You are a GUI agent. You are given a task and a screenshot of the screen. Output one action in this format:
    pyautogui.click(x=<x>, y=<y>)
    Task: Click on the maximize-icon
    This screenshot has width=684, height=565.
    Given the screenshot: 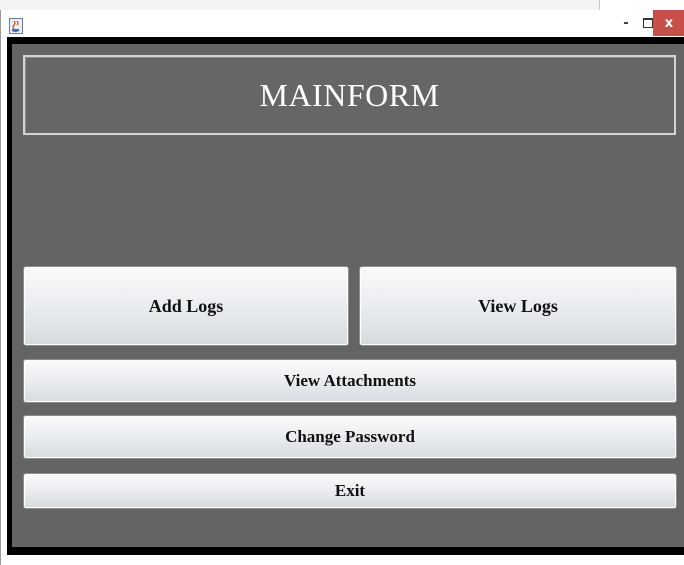 What is the action you would take?
    pyautogui.click(x=648, y=23)
    